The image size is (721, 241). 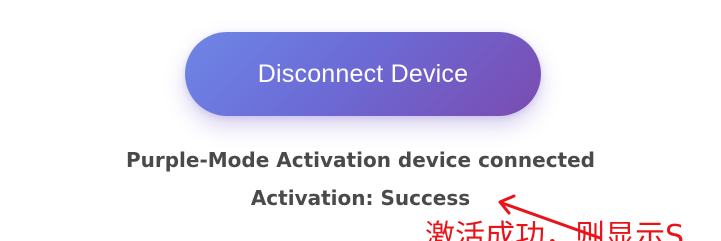 What do you see at coordinates (555, 230) in the screenshot?
I see `annotation-note: 激活成功，则显示S` at bounding box center [555, 230].